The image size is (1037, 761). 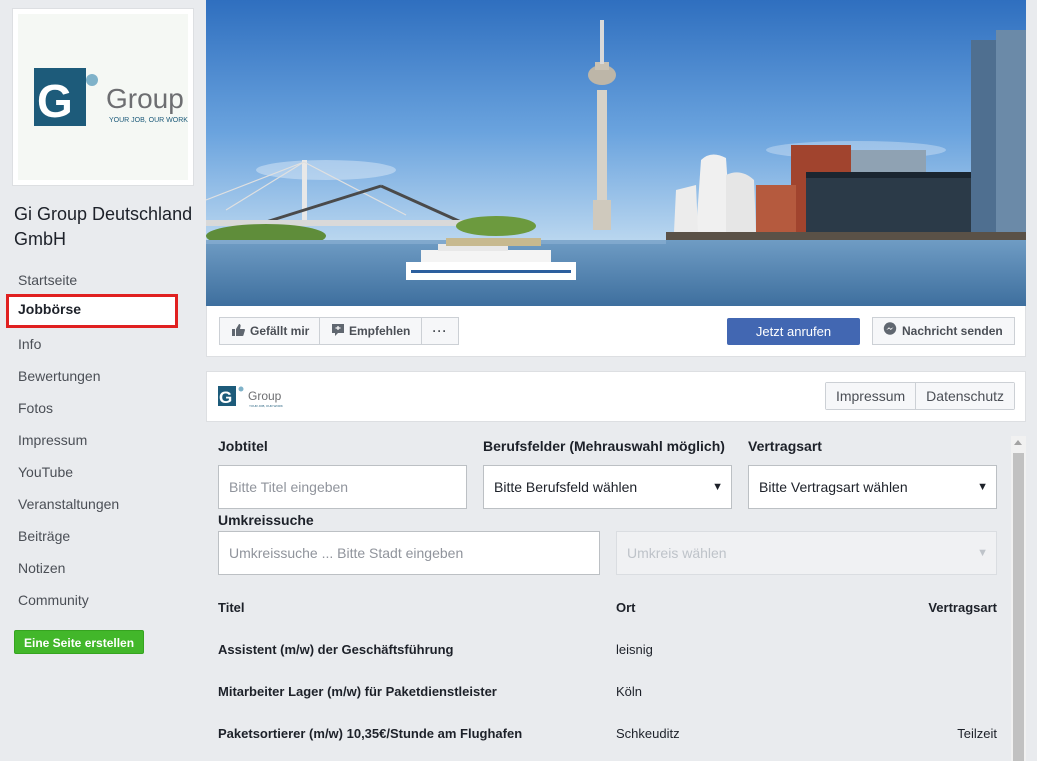 What do you see at coordinates (1018, 607) in the screenshot?
I see `scrollbar-thumb` at bounding box center [1018, 607].